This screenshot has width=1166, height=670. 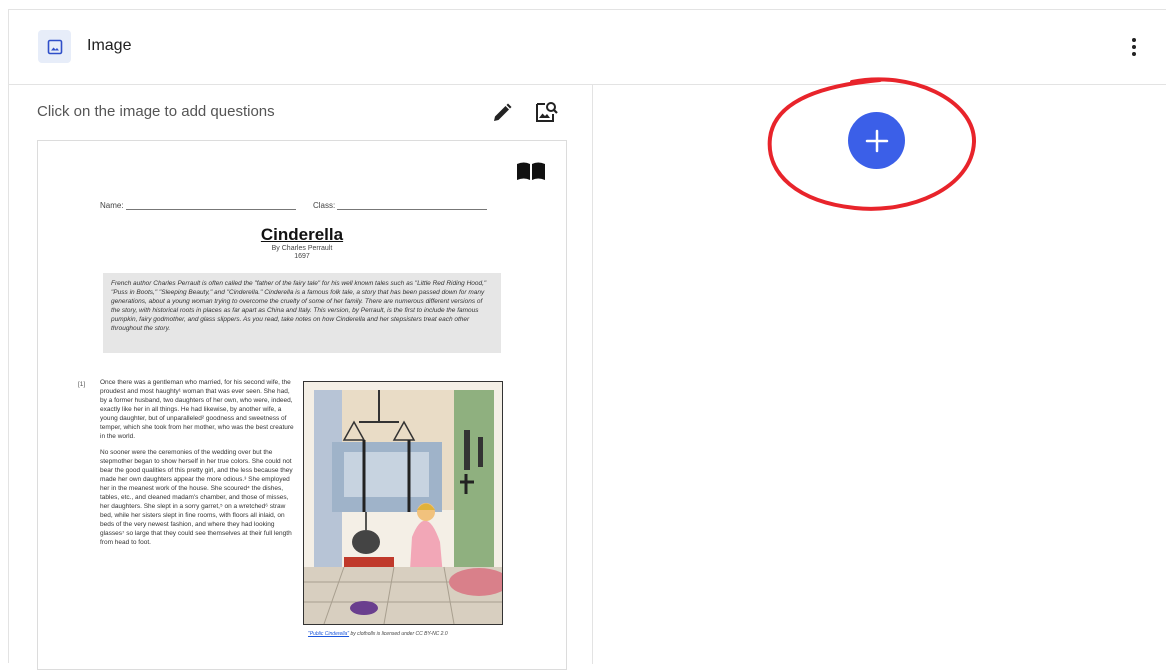 I want to click on name-field: Name:, so click(x=198, y=205).